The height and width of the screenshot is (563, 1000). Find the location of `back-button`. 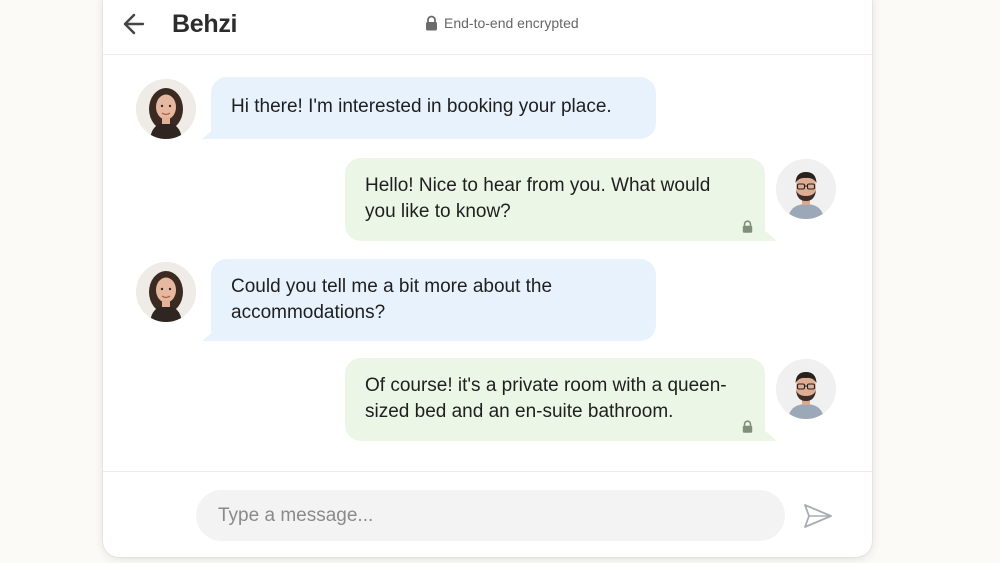

back-button is located at coordinates (135, 24).